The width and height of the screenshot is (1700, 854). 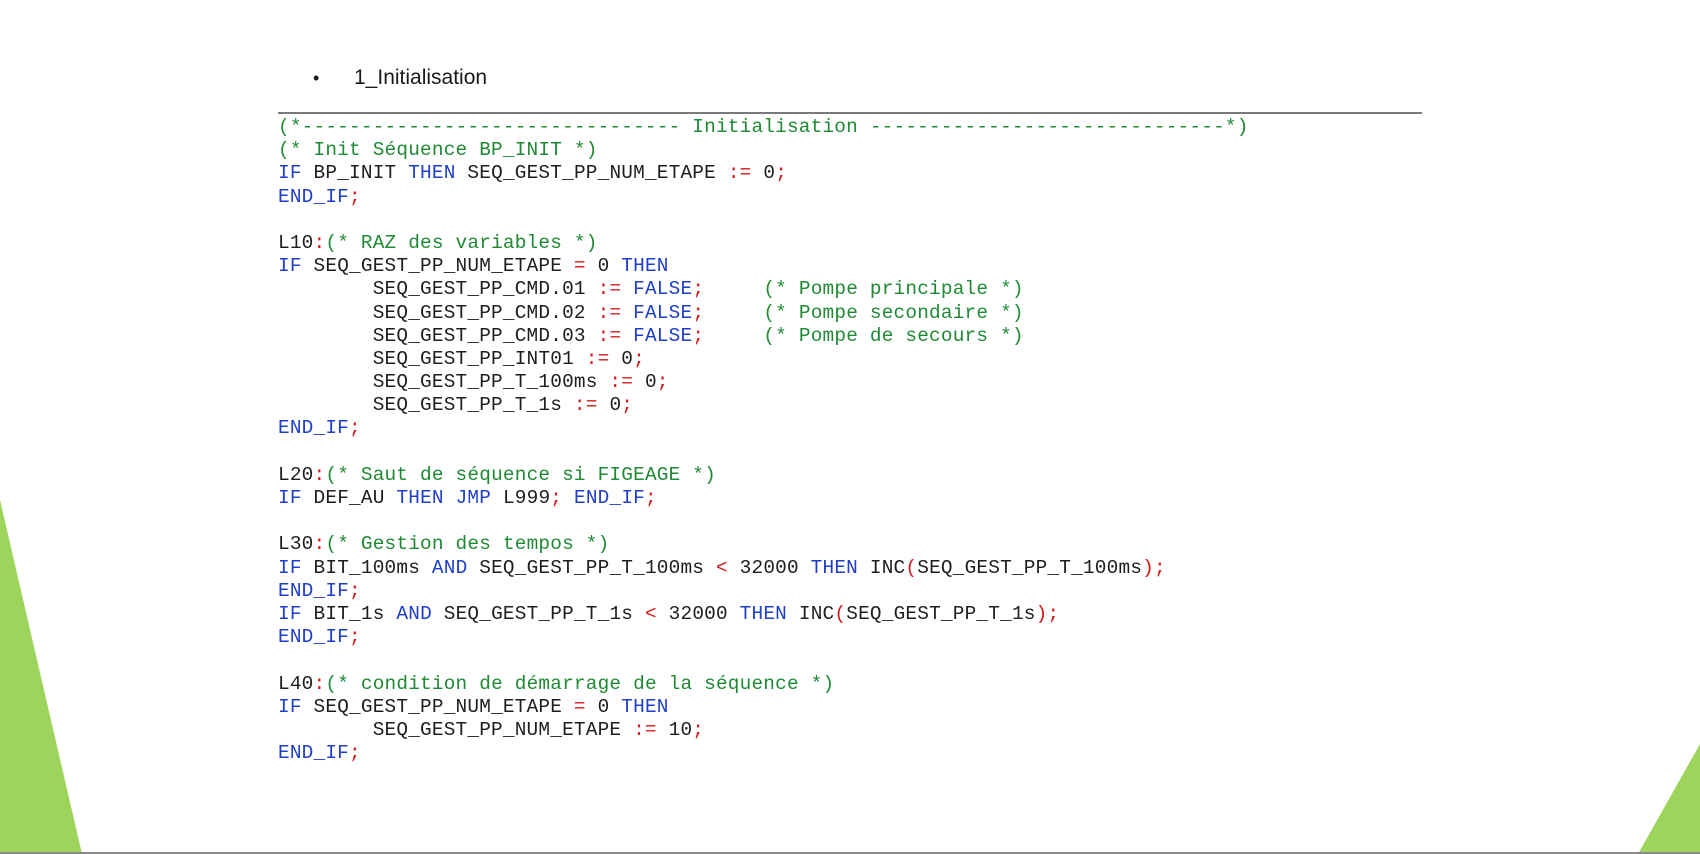 What do you see at coordinates (763, 730) in the screenshot?
I see `code-line: SEQ_GEST_PP_NUM_ETAPE := 10;` at bounding box center [763, 730].